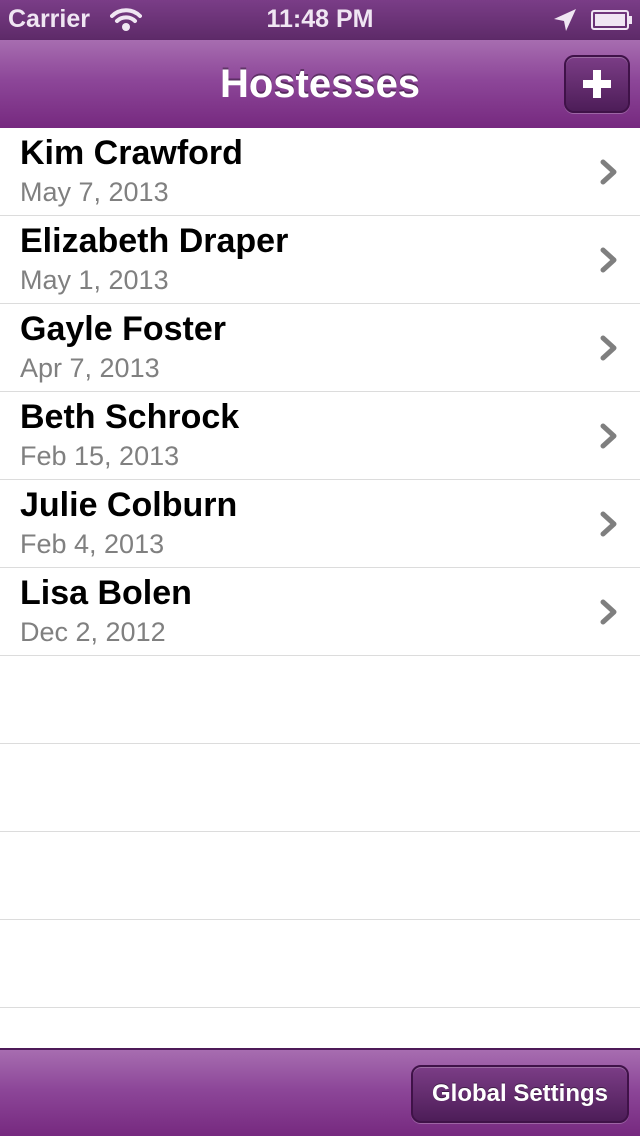 This screenshot has width=640, height=1136. I want to click on status-bar: Carrier 11:48 PM, so click(320, 20).